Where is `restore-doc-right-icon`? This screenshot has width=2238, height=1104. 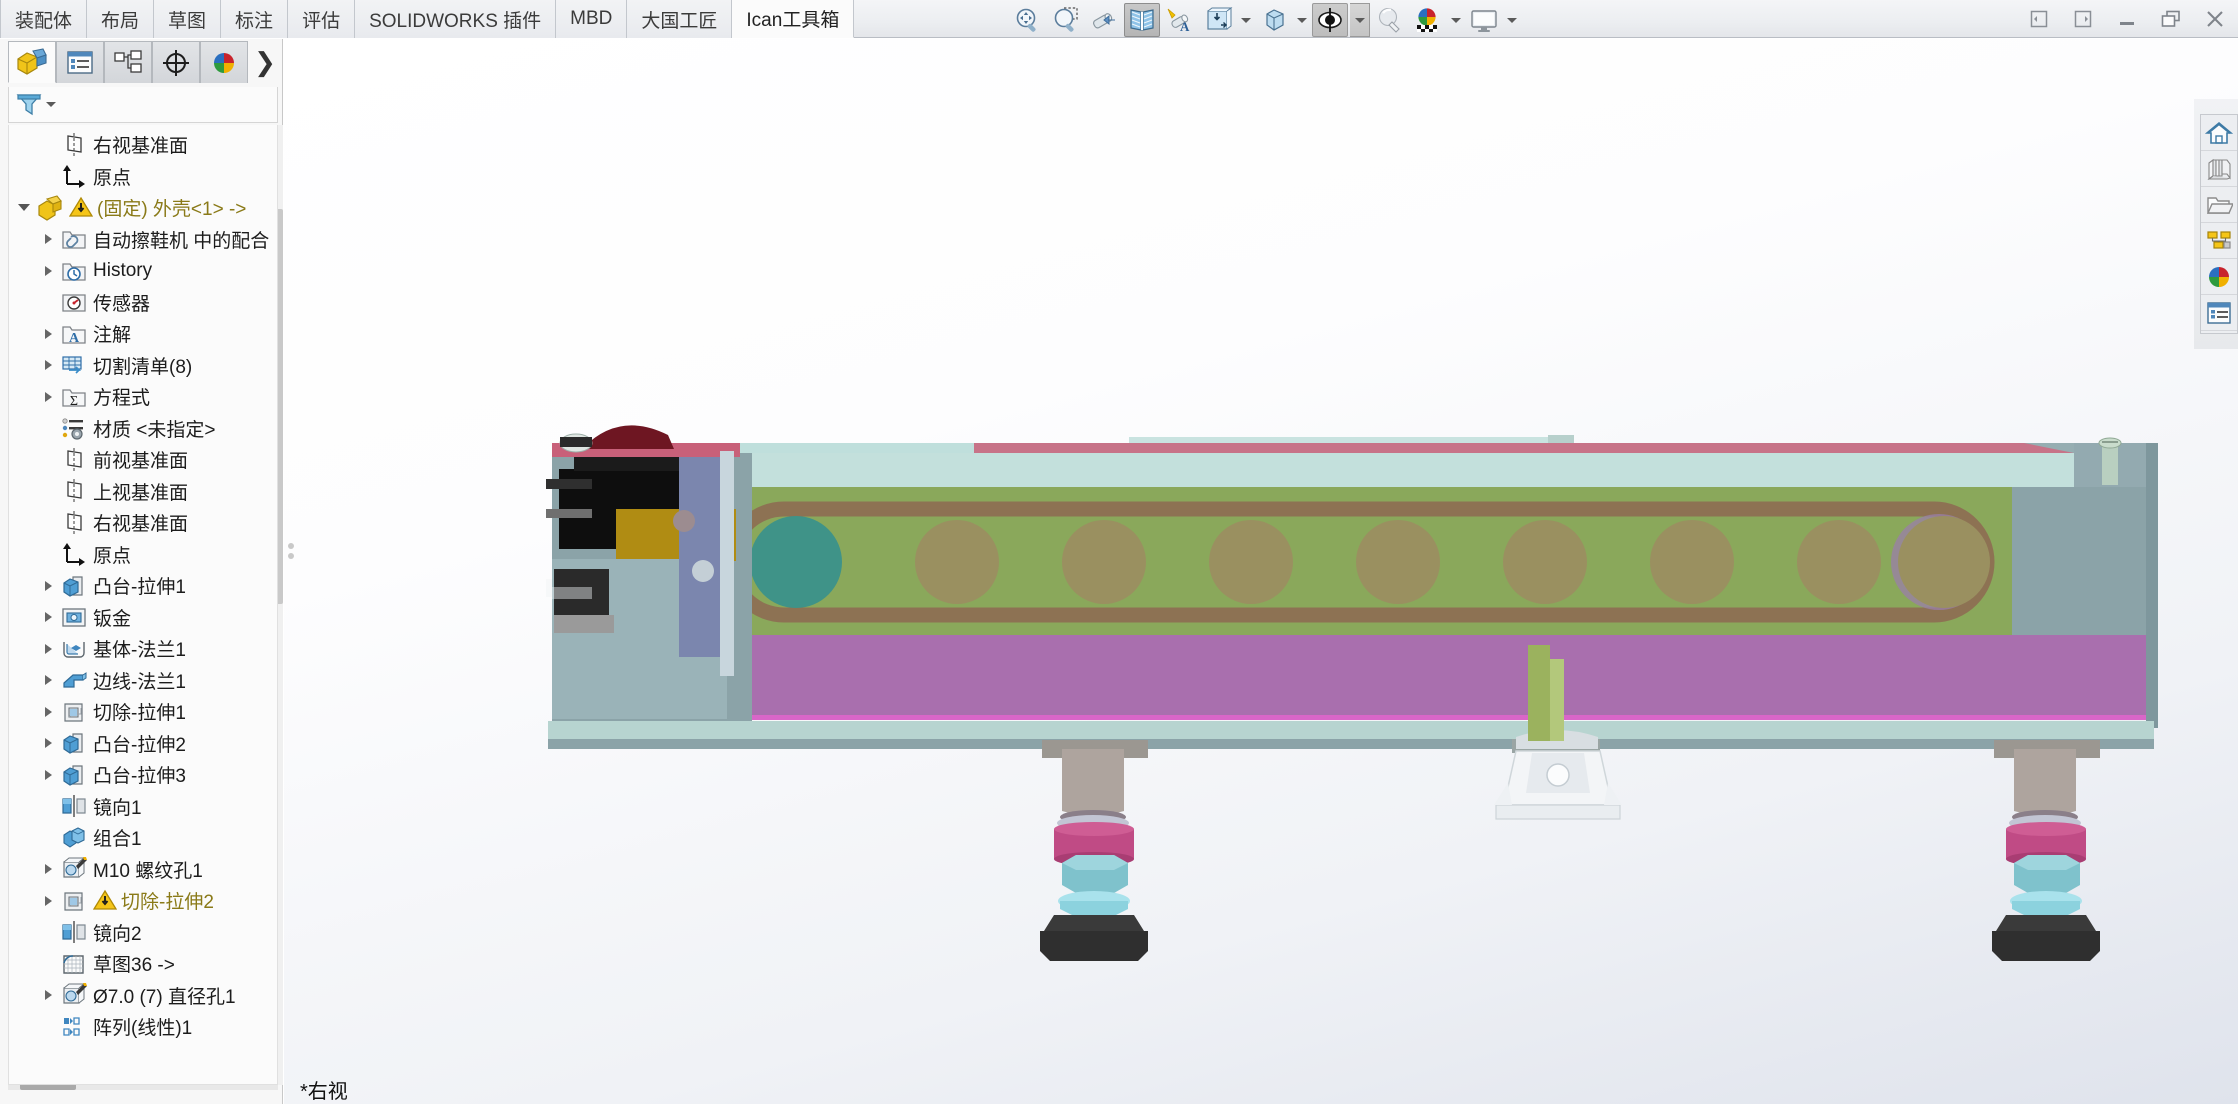
restore-doc-right-icon is located at coordinates (2083, 19).